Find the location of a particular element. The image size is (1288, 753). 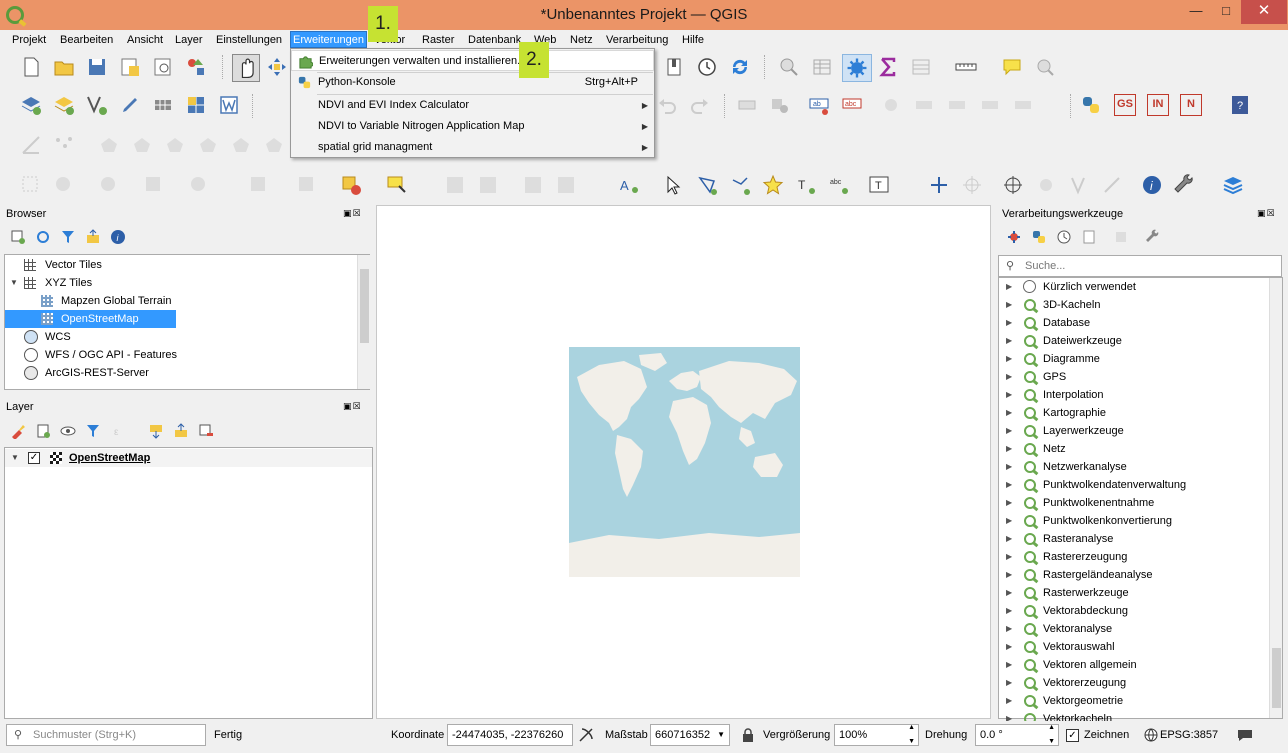

add-group-icon is located at coordinates (43, 431).